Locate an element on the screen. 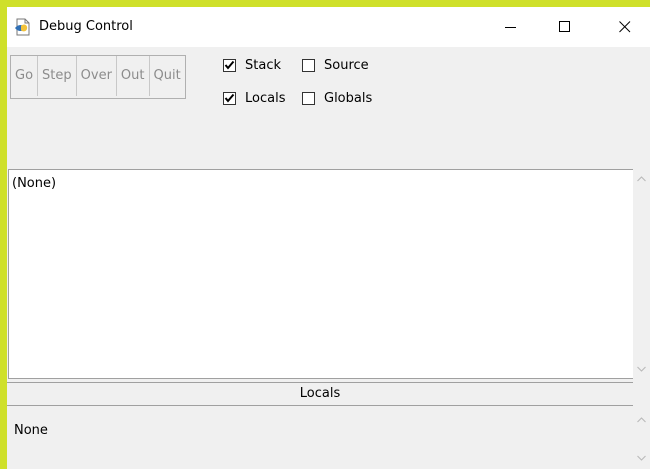 Image resolution: width=650 pixels, height=469 pixels. locals-section-header: Locals is located at coordinates (320, 394).